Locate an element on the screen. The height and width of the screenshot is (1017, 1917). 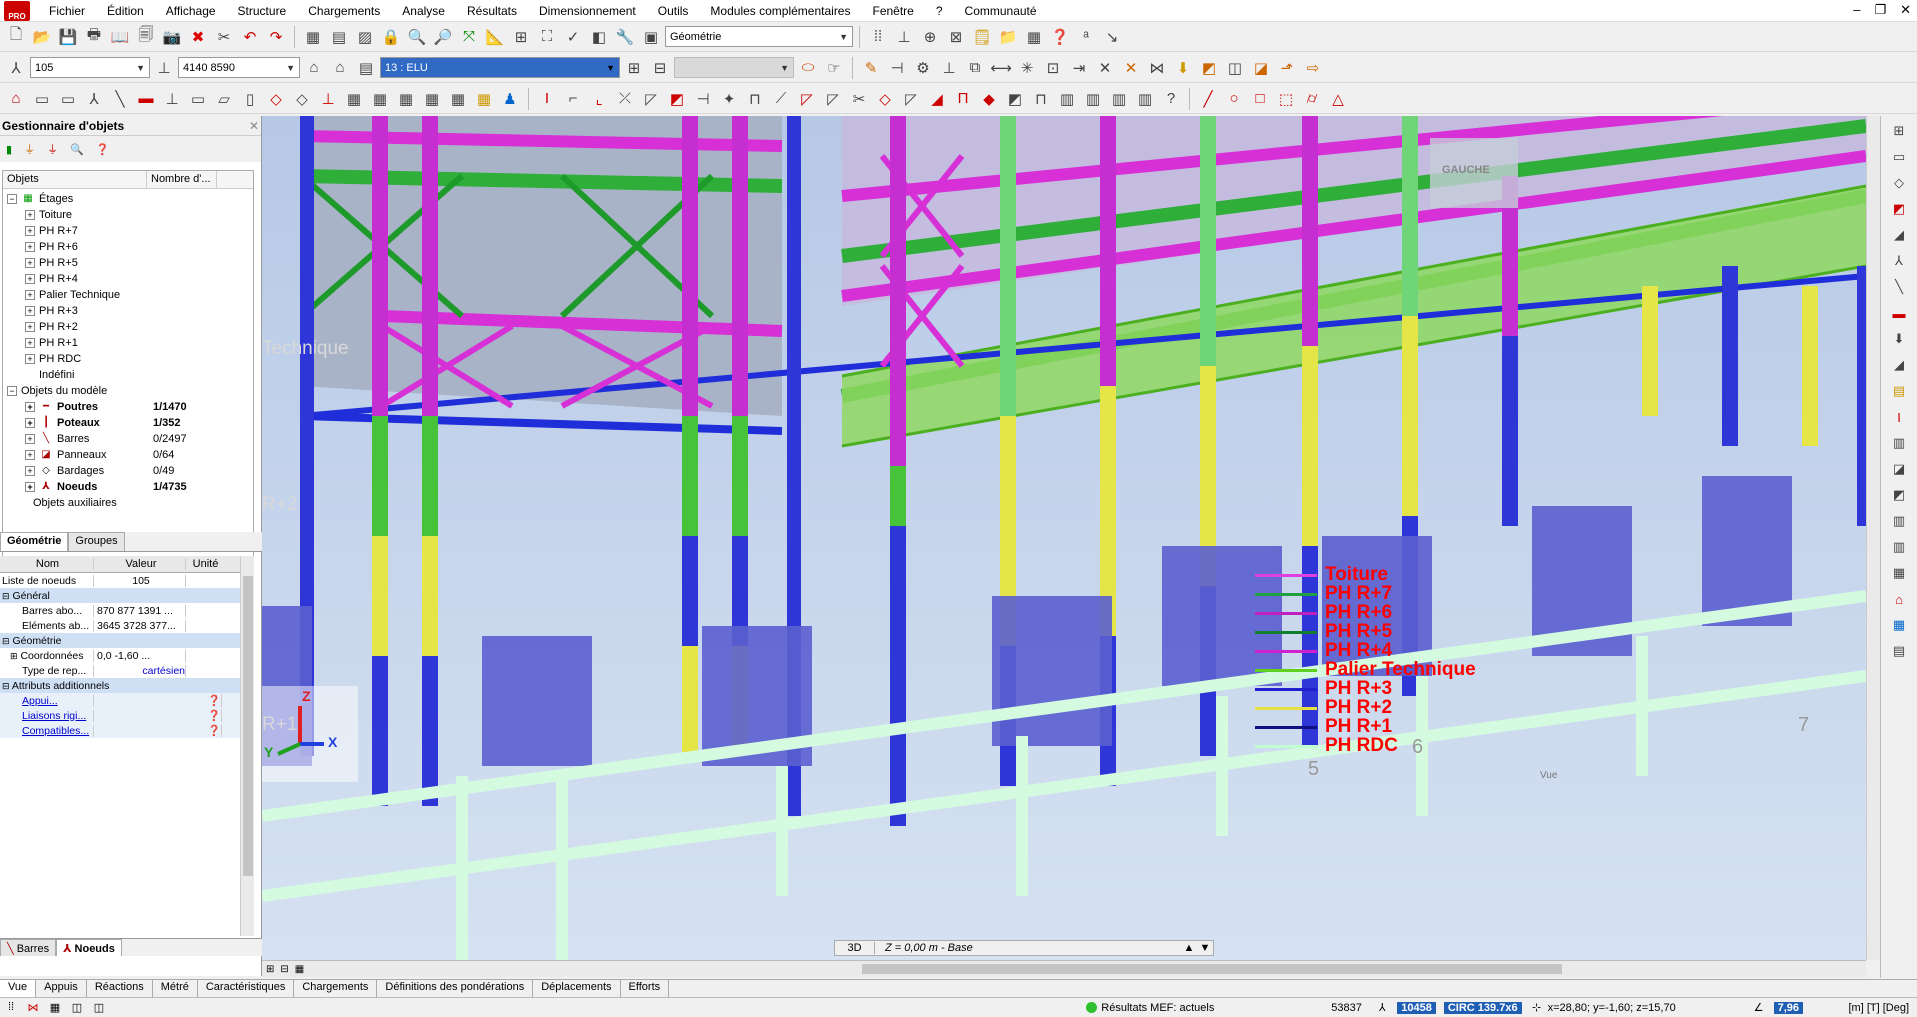
design-icon: ▦ is located at coordinates (1899, 573).